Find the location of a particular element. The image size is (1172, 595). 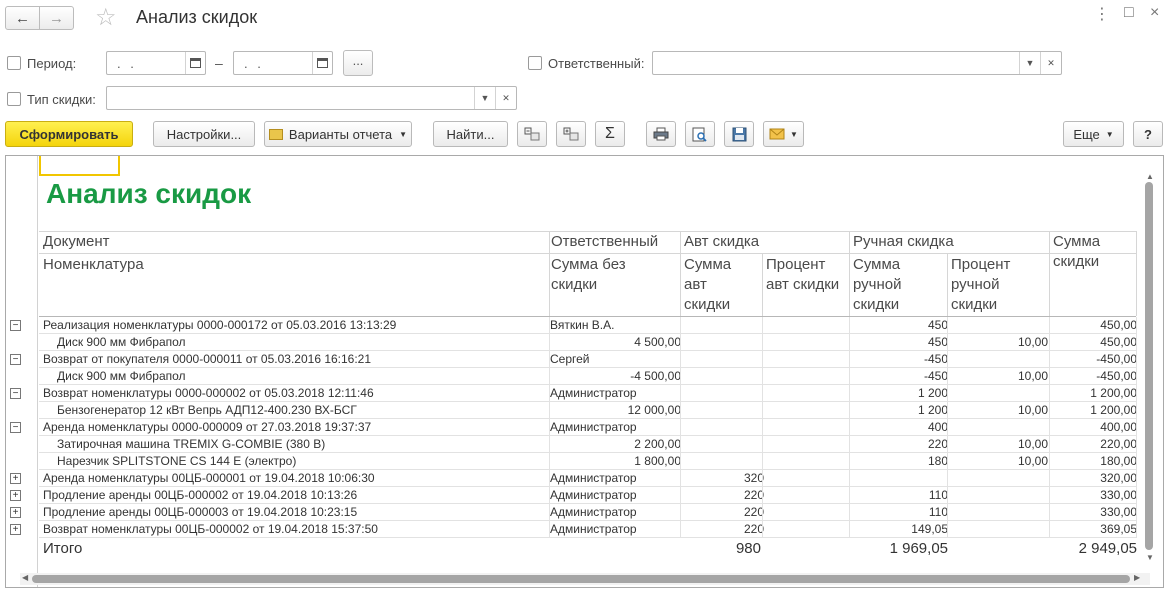

row-auto-sum: 320 is located at coordinates (753, 478).